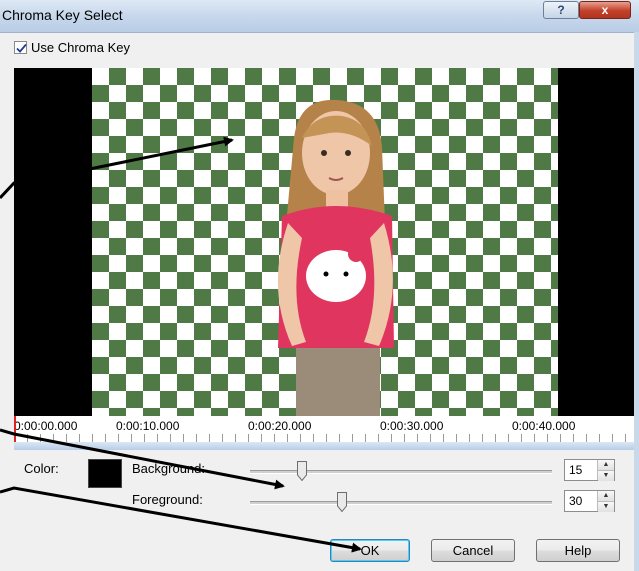  I want to click on timeline-tick-label: 0:00:30.000, so click(412, 426).